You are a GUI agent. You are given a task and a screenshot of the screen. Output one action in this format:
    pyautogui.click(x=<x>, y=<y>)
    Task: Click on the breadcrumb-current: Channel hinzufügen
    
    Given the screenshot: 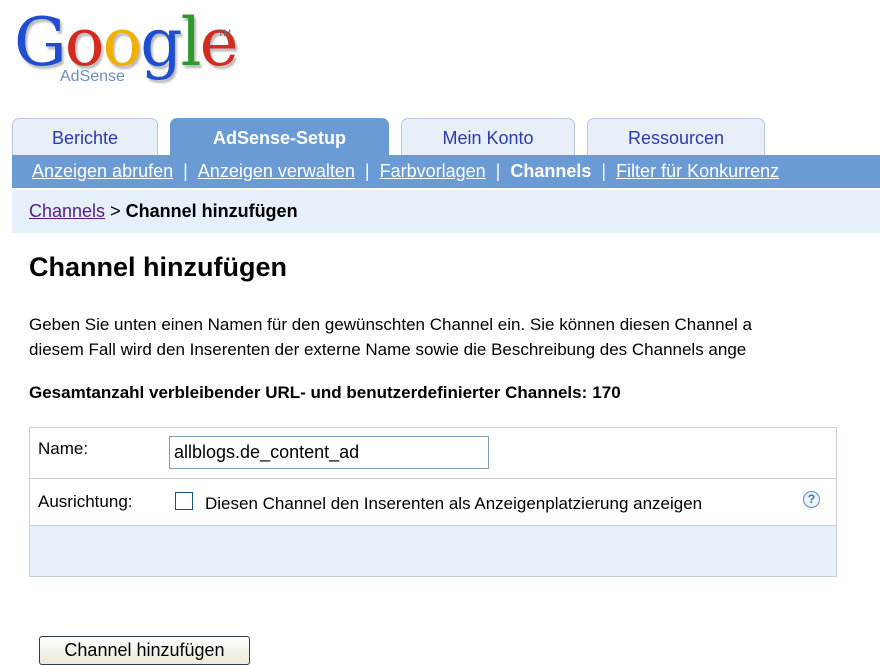 What is the action you would take?
    pyautogui.click(x=211, y=211)
    